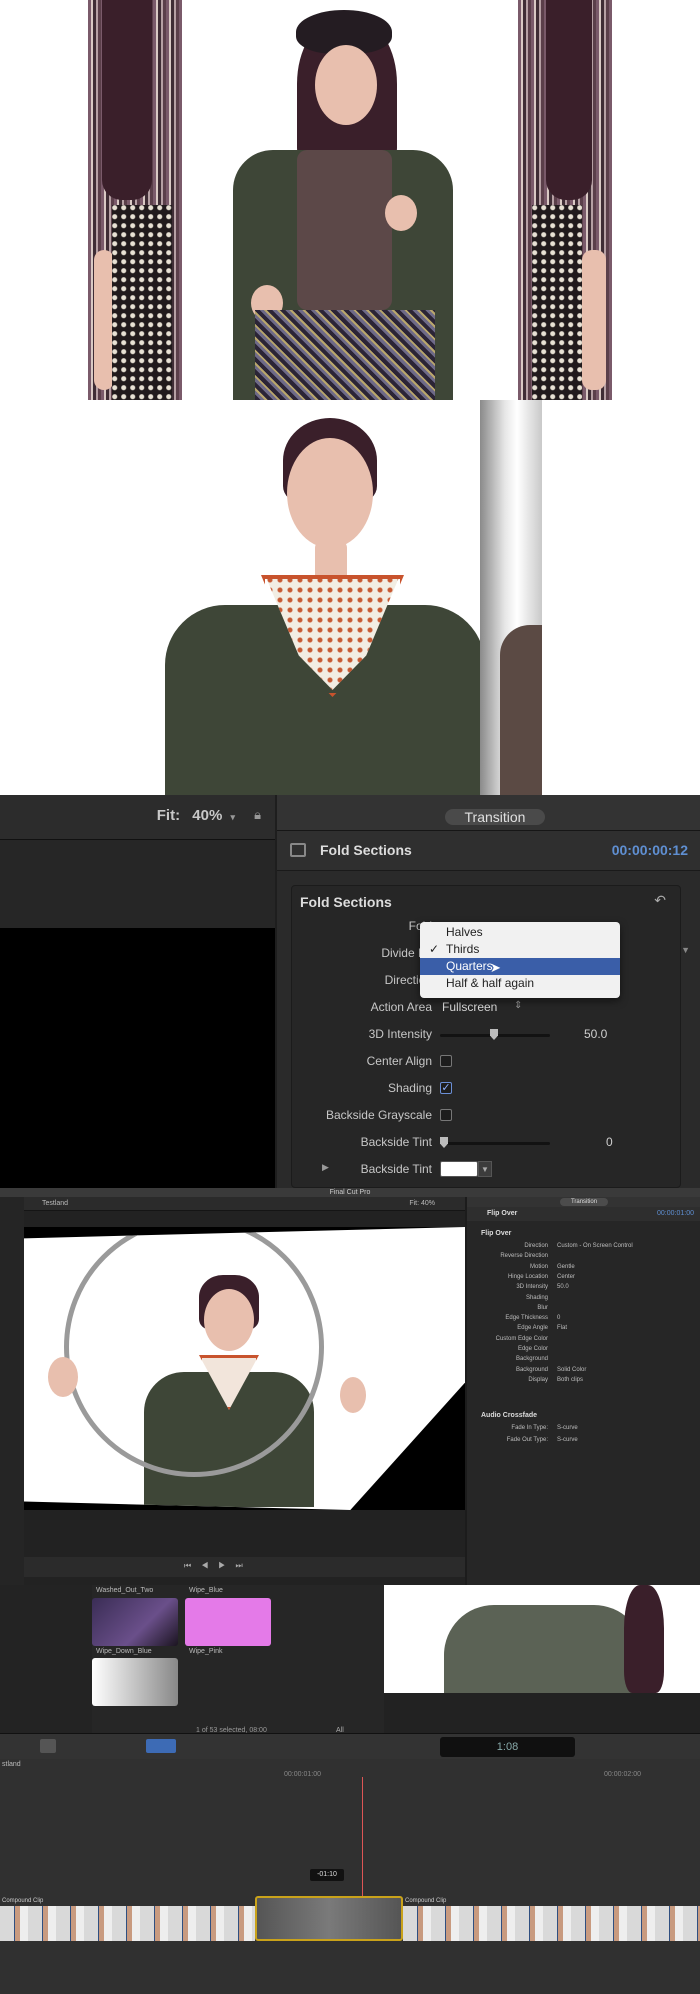  Describe the element at coordinates (257, 815) in the screenshot. I see `audio-meter-icon: 🔒︎` at that location.